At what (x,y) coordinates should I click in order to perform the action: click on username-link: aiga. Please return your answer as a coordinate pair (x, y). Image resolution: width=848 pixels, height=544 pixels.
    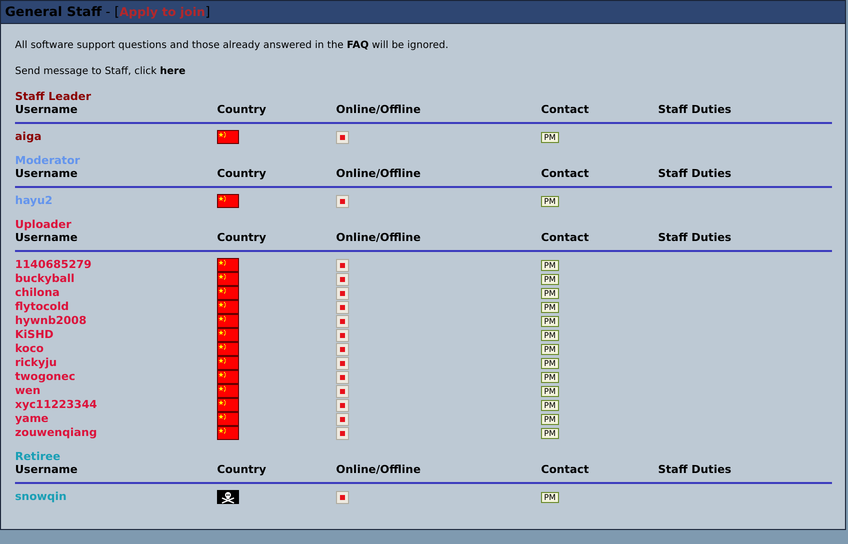
    Looking at the image, I should click on (28, 136).